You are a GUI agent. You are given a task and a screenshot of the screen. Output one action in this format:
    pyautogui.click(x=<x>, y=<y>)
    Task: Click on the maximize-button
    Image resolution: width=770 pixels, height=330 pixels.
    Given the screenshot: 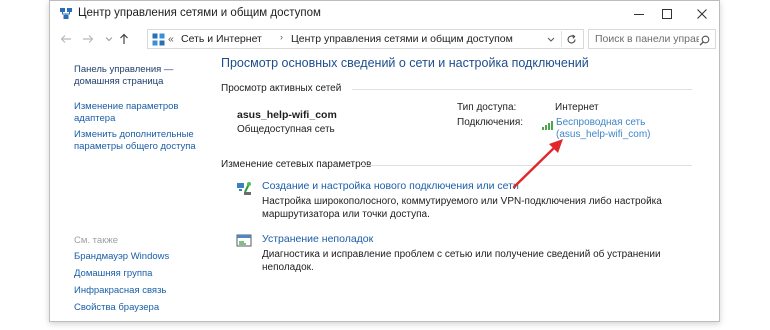 What is the action you would take?
    pyautogui.click(x=667, y=14)
    